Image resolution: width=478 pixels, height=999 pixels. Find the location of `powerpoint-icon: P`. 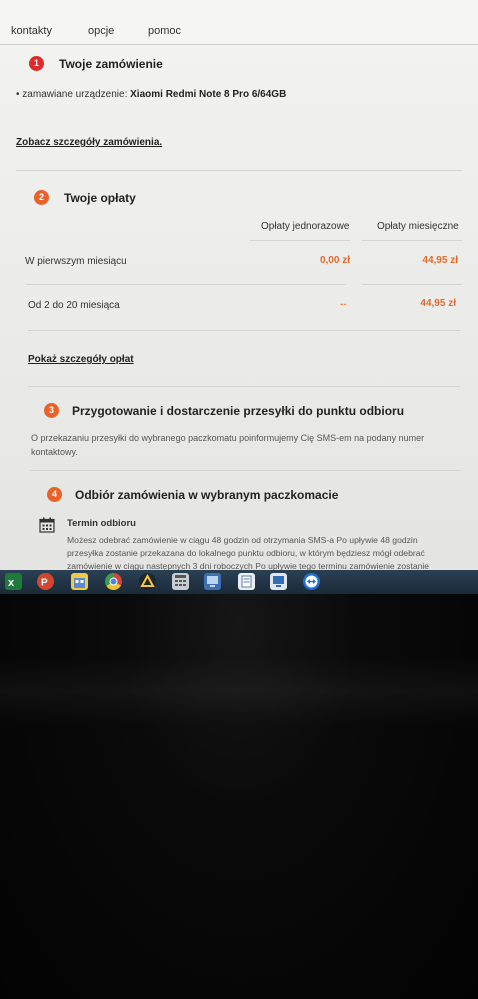

powerpoint-icon: P is located at coordinates (45, 581).